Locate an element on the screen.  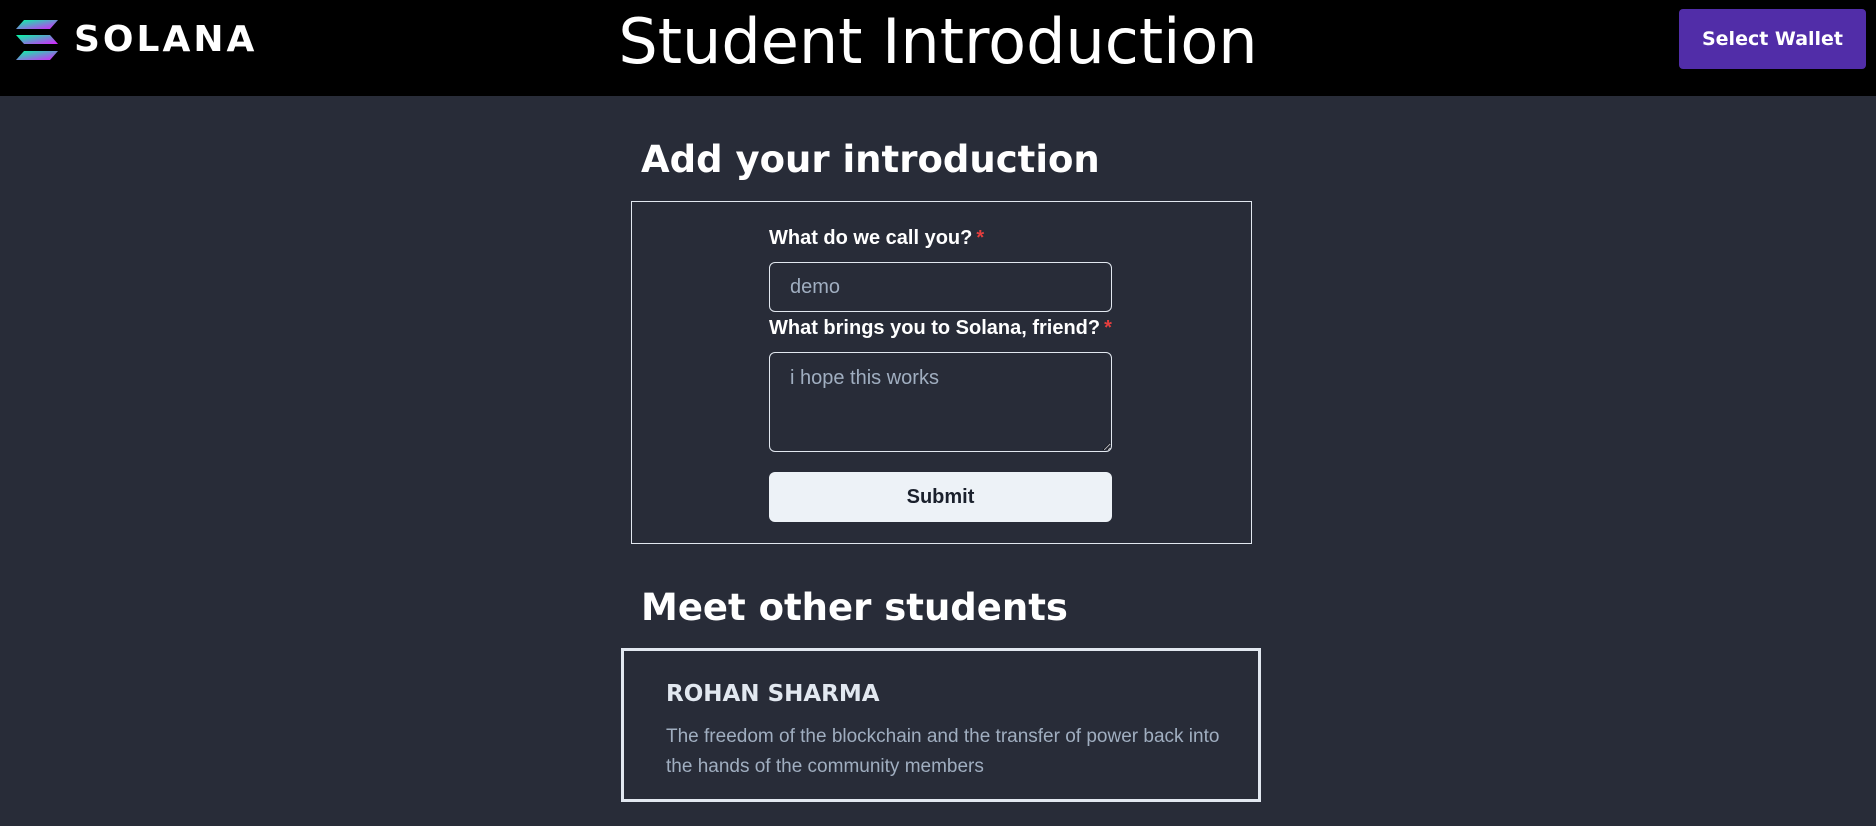
name-label-text: What do we call you? is located at coordinates (871, 238).